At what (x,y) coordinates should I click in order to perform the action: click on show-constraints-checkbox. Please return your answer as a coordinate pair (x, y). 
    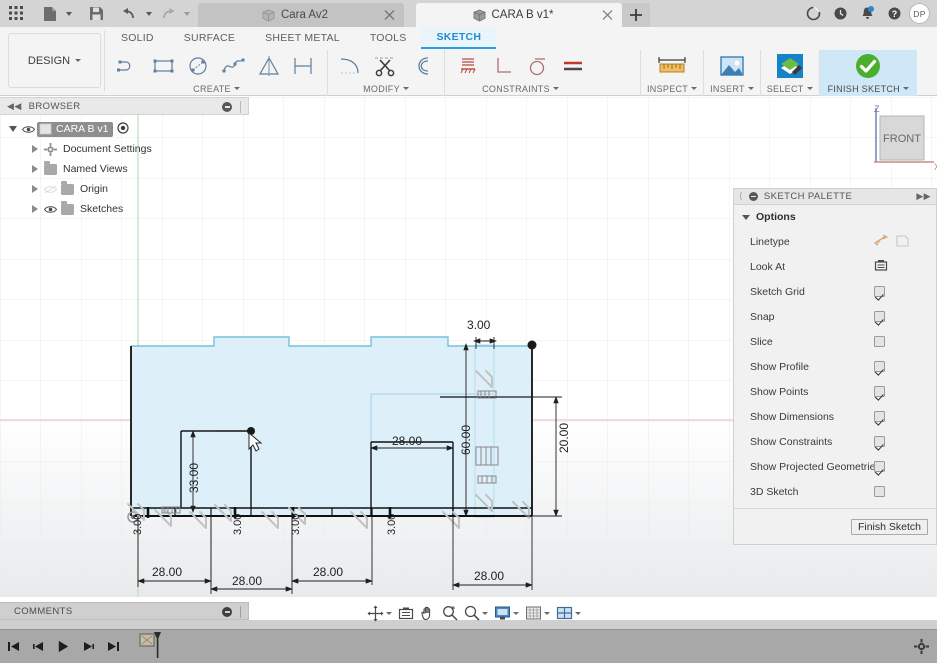
    Looking at the image, I should click on (879, 441).